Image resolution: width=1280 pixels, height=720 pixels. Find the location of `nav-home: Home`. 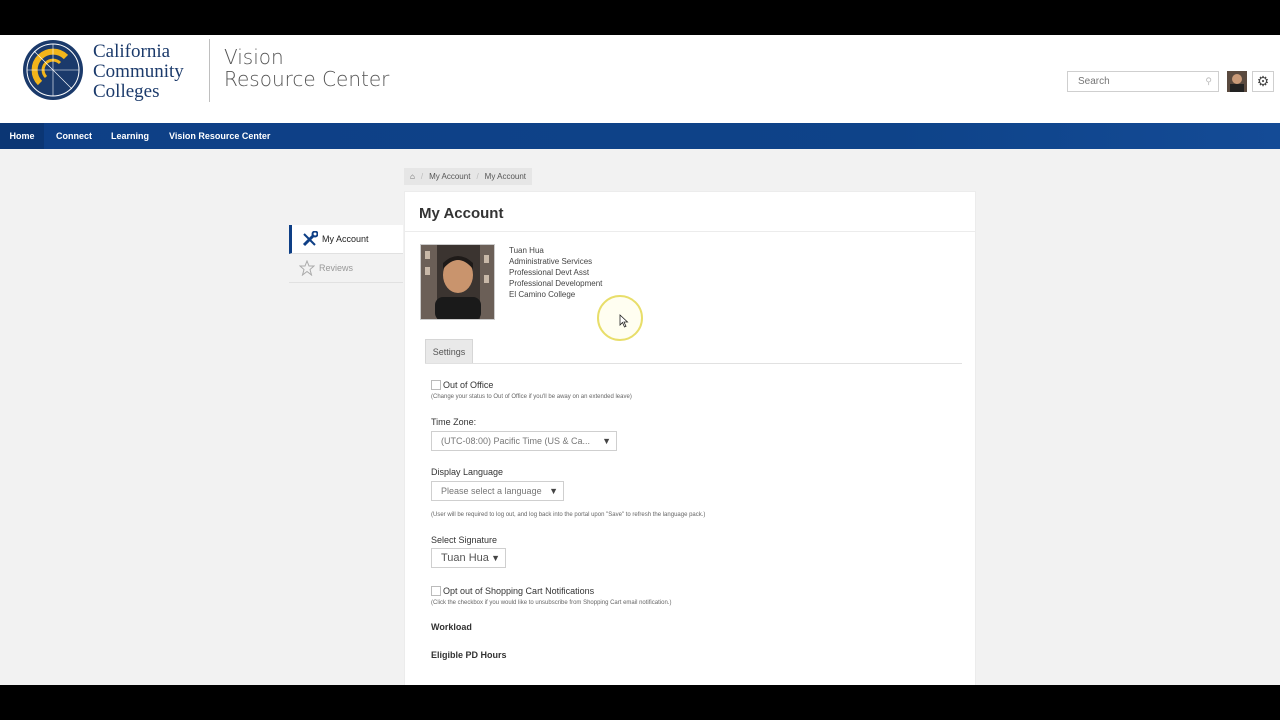

nav-home: Home is located at coordinates (22, 136).